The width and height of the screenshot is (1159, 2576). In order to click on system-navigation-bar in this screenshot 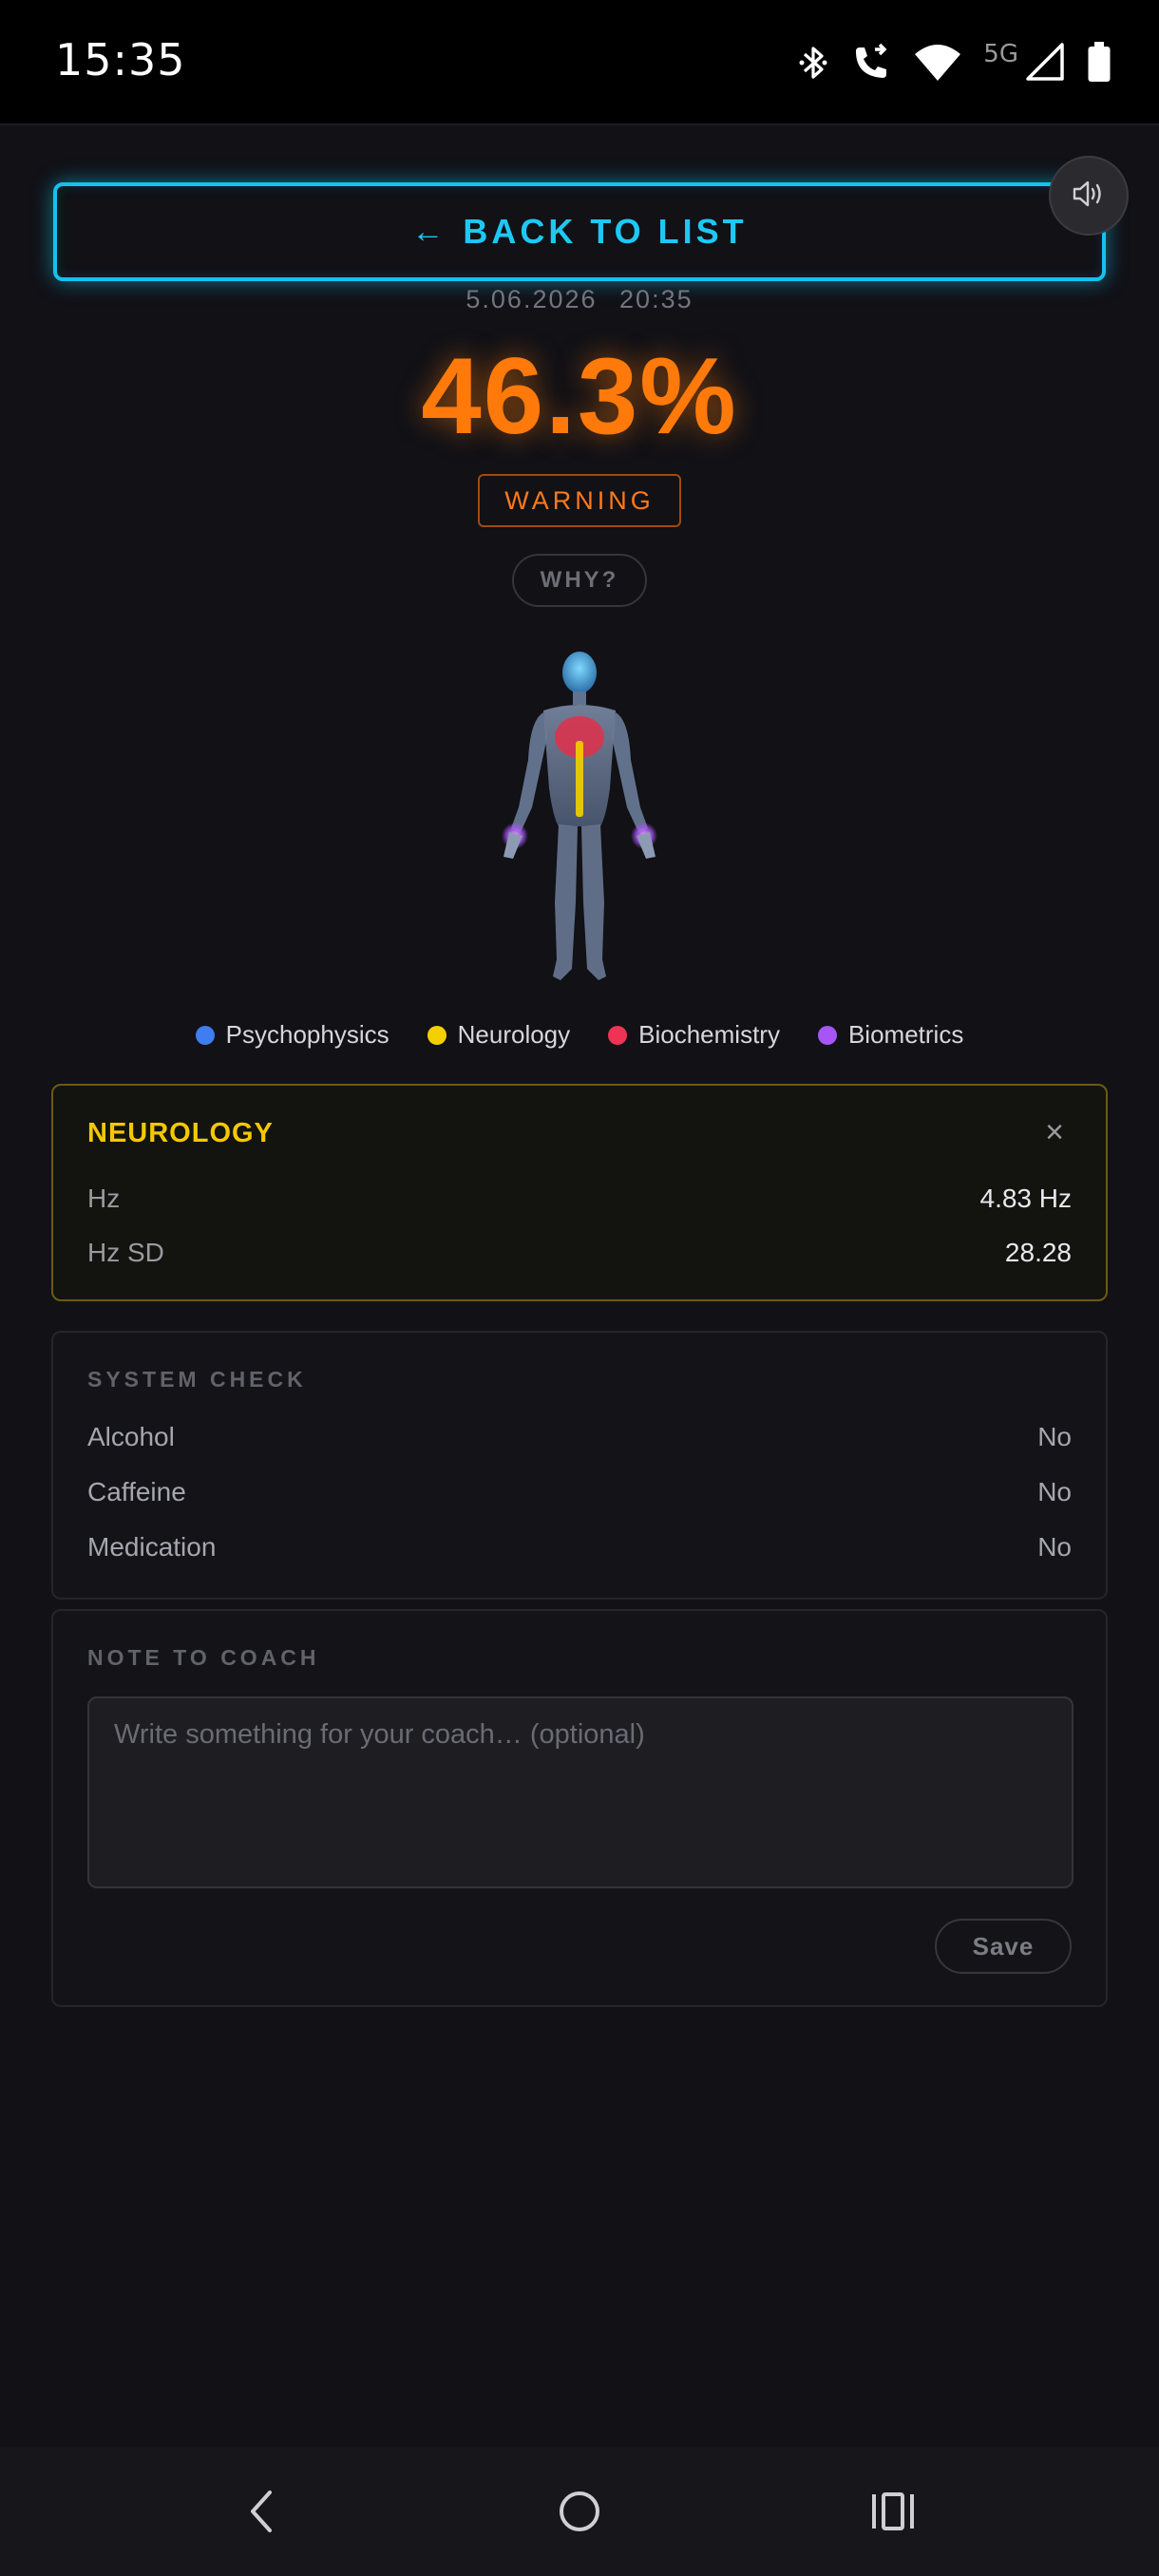, I will do `click(579, 2511)`.